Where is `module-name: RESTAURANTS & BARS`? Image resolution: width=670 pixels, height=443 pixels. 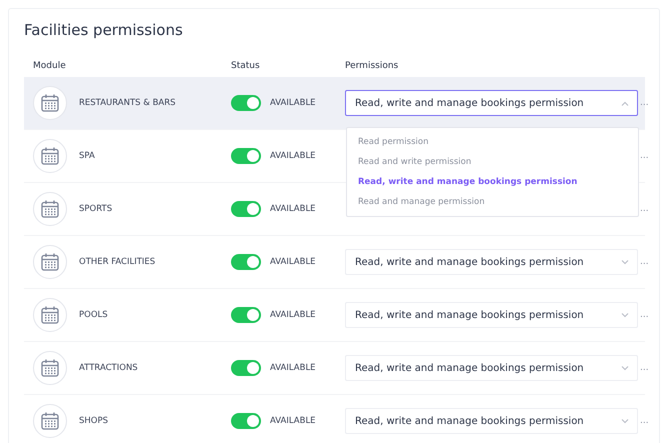 module-name: RESTAURANTS & BARS is located at coordinates (127, 103).